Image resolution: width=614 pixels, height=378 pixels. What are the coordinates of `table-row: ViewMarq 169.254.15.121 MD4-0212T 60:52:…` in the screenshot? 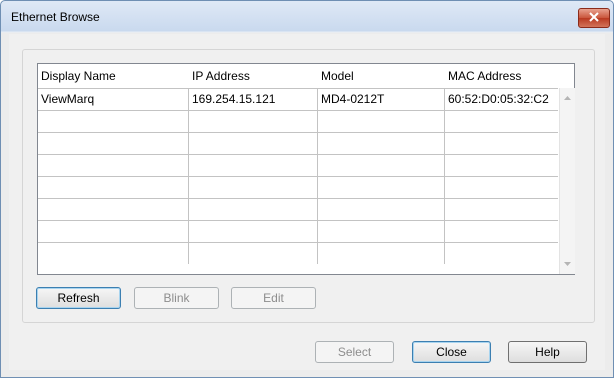 It's located at (298, 99).